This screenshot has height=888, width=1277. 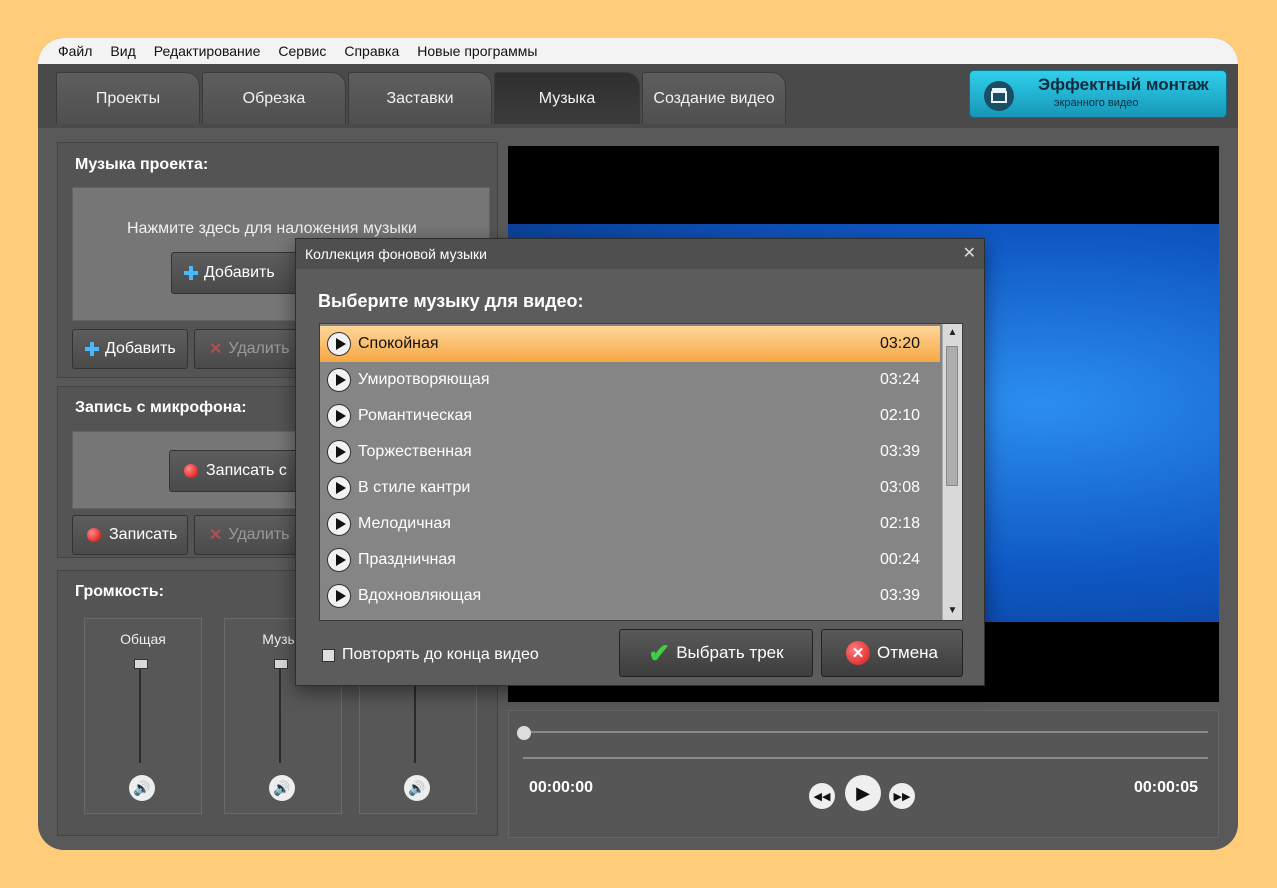 What do you see at coordinates (730, 652) in the screenshot?
I see `select-track-label: Выбрать трек` at bounding box center [730, 652].